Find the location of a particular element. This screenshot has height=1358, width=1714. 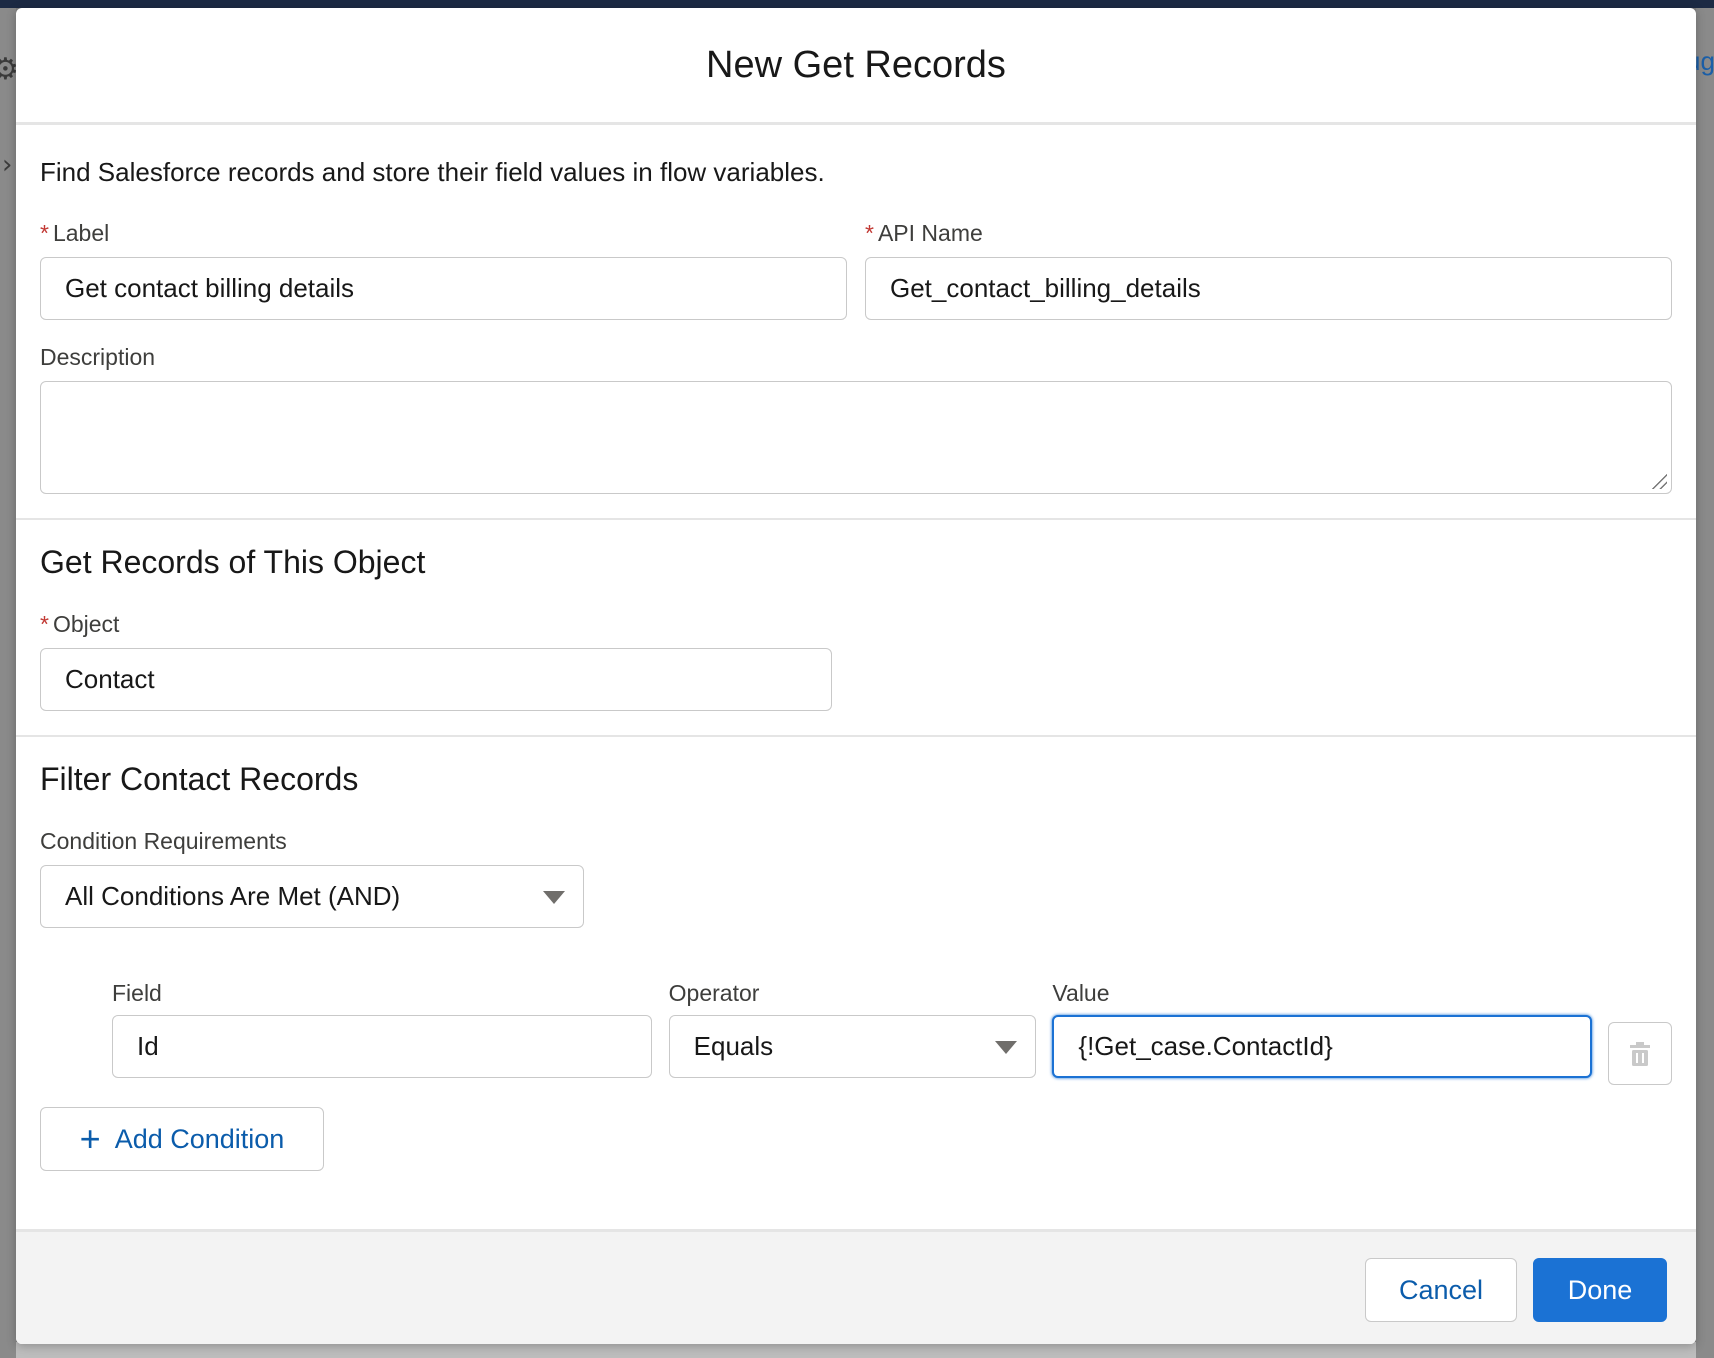

modal-title: New Get Records is located at coordinates (856, 64).